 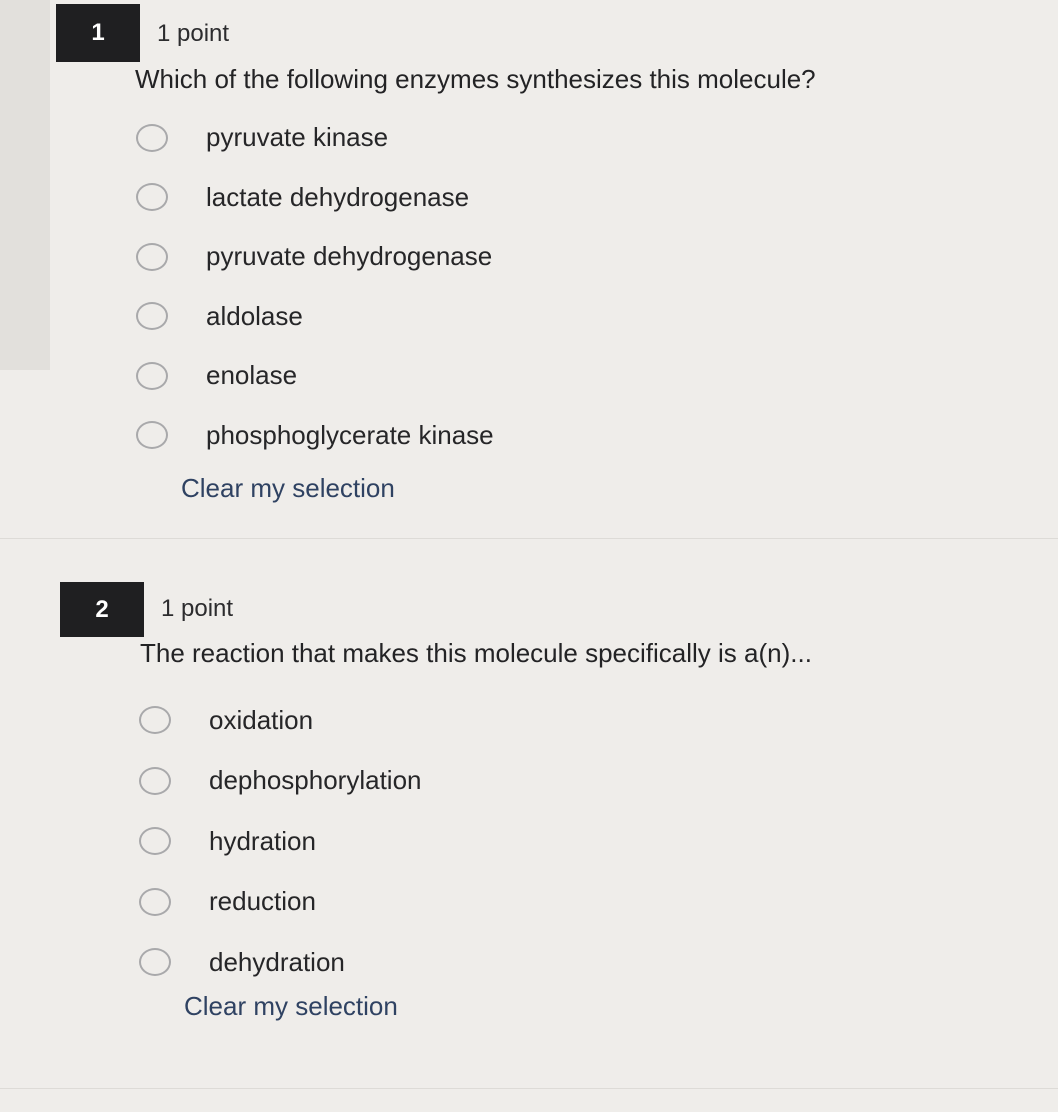 What do you see at coordinates (25, 185) in the screenshot?
I see `left-panel-shade` at bounding box center [25, 185].